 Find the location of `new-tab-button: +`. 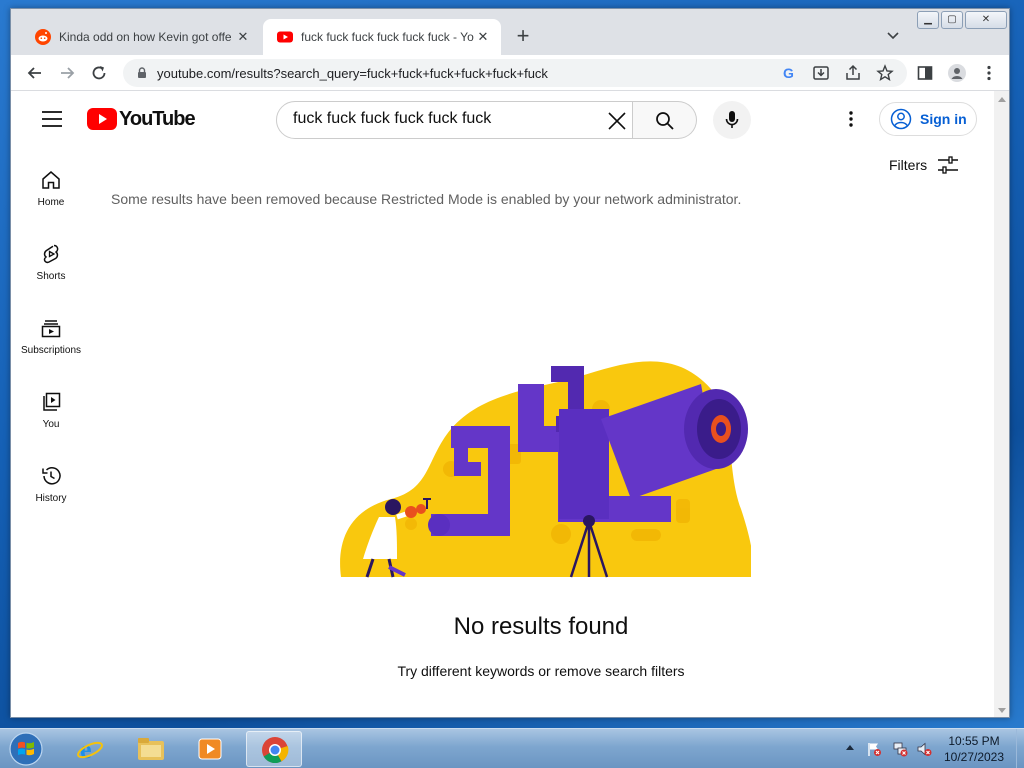

new-tab-button: + is located at coordinates (523, 37).